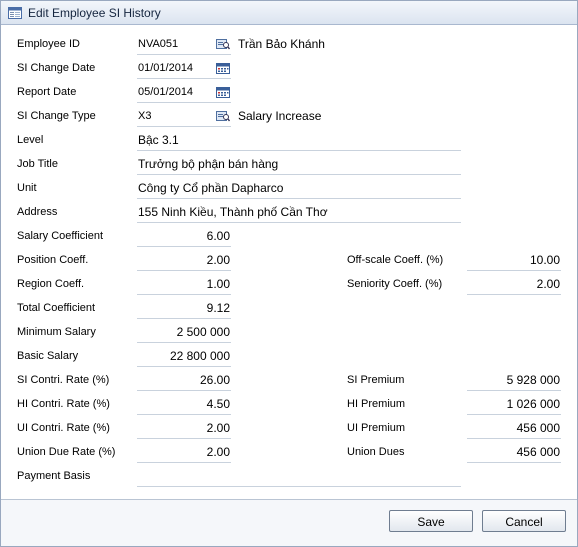 The image size is (578, 547). What do you see at coordinates (514, 405) in the screenshot?
I see `hi-premium-value: 1 026 000` at bounding box center [514, 405].